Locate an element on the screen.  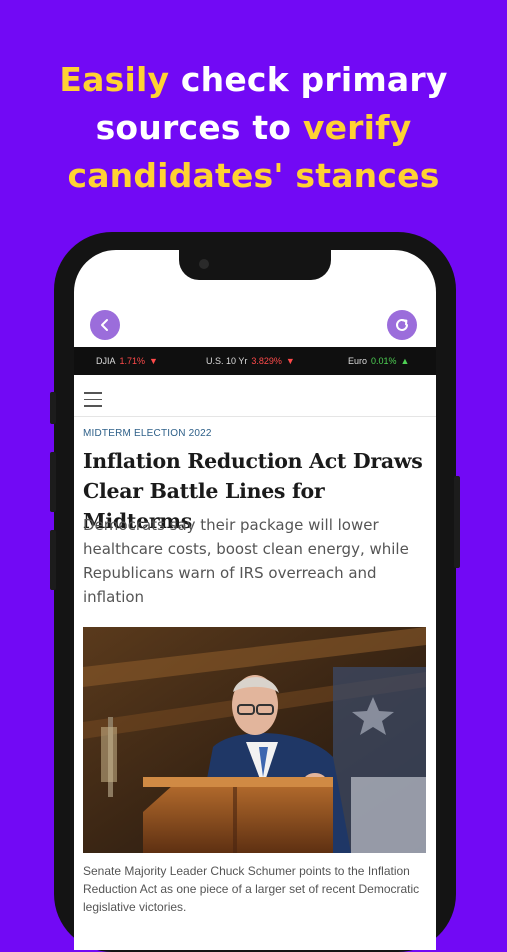
menu-icon is located at coordinates (93, 402).